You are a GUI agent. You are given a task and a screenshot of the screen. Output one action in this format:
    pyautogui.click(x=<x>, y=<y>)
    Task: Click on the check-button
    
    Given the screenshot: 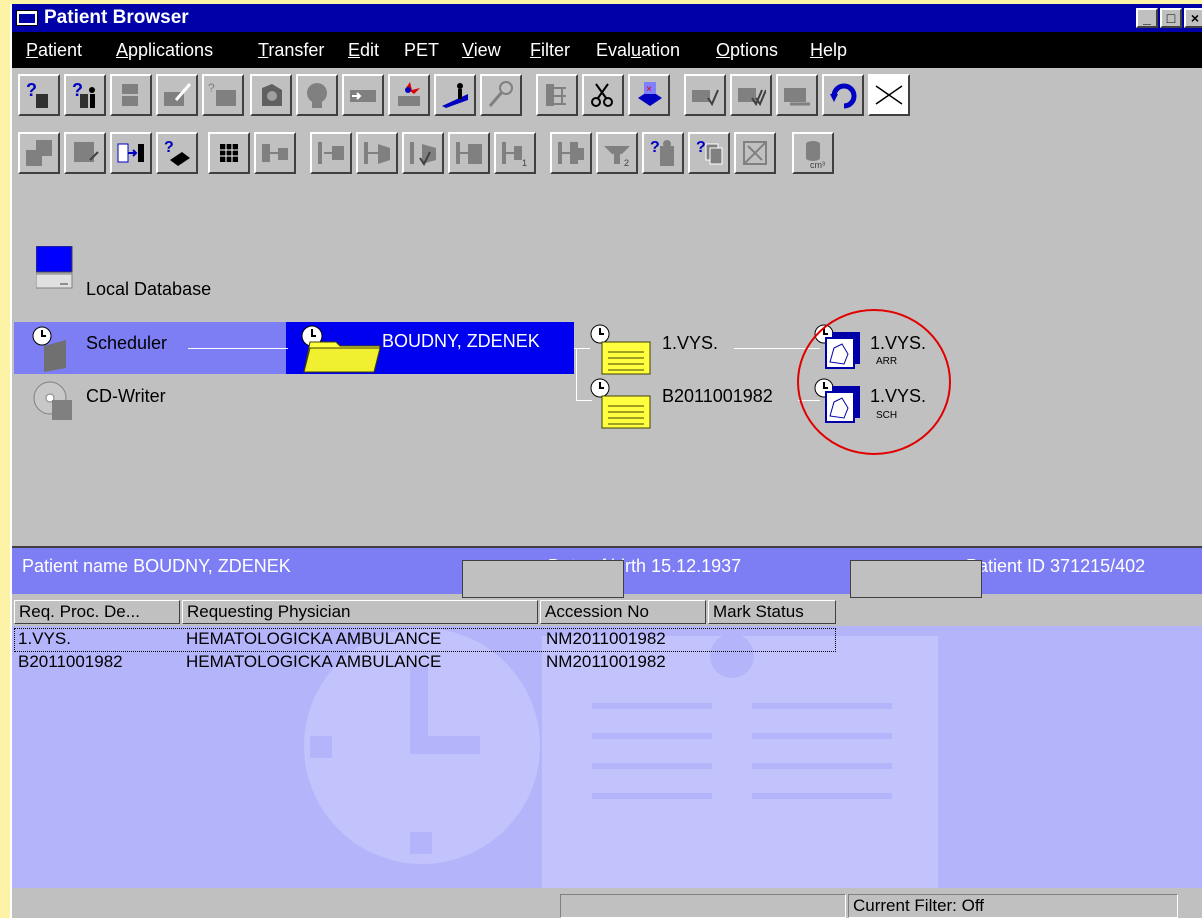 What is the action you would take?
    pyautogui.click(x=705, y=95)
    